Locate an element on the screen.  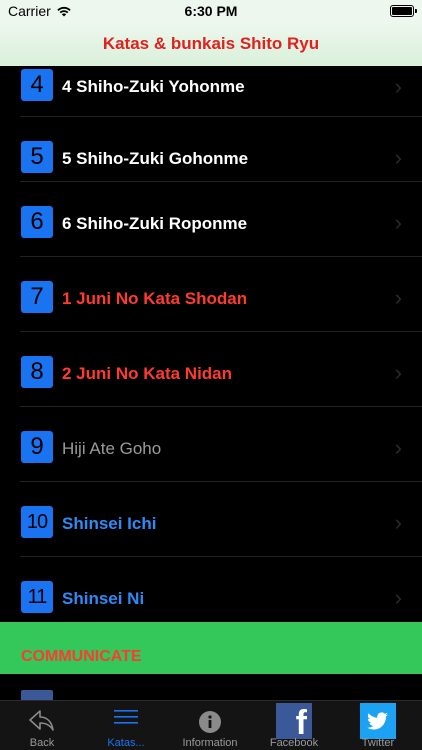
number-badge: 4 is located at coordinates (37, 85).